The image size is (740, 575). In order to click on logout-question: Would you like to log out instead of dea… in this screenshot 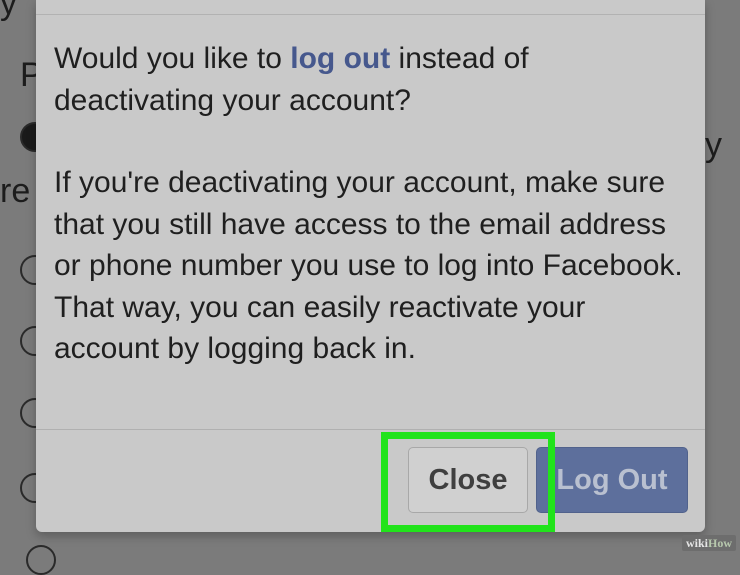, I will do `click(374, 79)`.